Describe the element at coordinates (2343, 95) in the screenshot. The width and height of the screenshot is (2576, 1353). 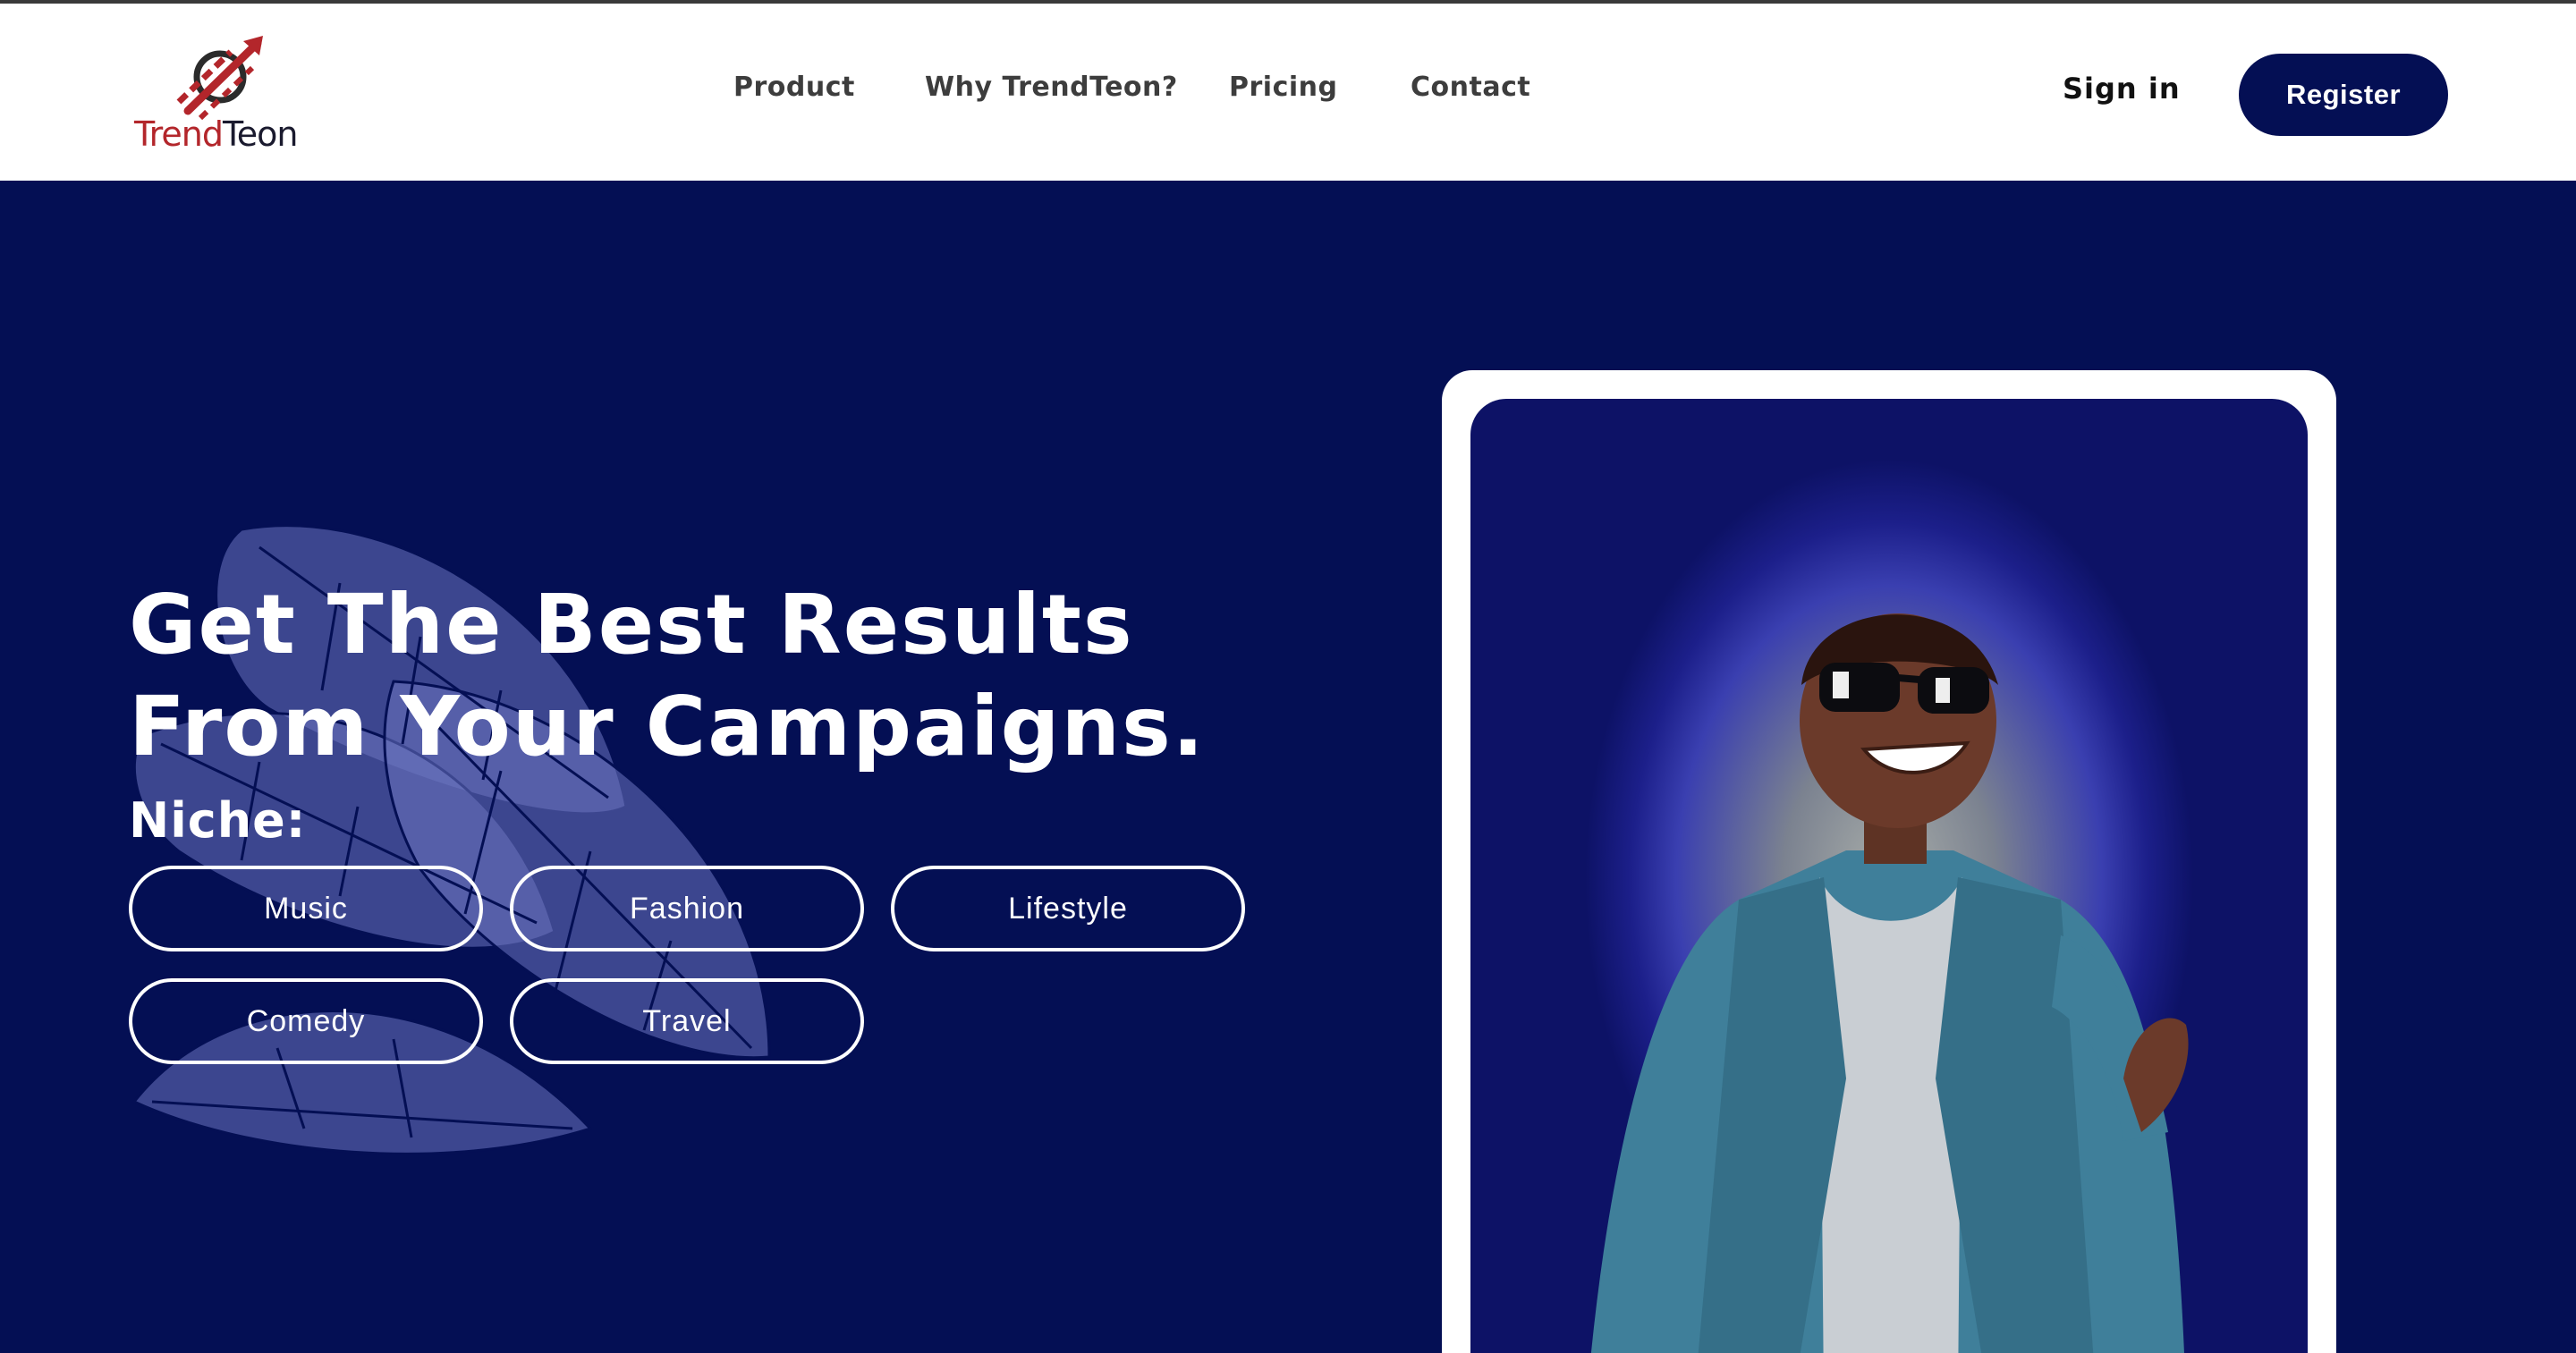
I see `register-button: Register` at that location.